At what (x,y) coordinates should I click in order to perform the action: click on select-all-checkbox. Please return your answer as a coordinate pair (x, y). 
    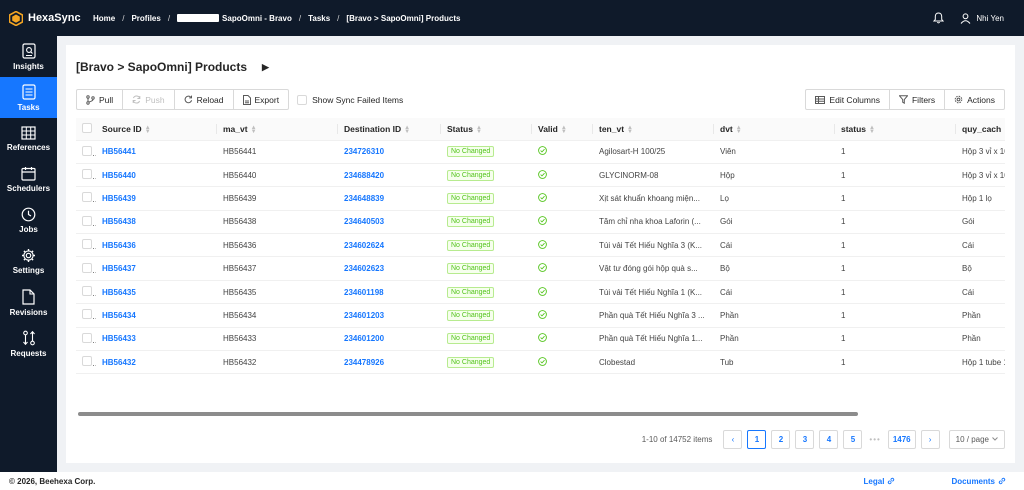
    Looking at the image, I should click on (87, 127).